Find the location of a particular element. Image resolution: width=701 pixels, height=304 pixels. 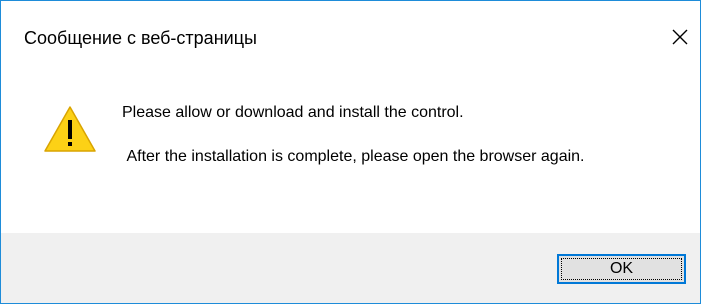

ok-button: OK is located at coordinates (621, 269).